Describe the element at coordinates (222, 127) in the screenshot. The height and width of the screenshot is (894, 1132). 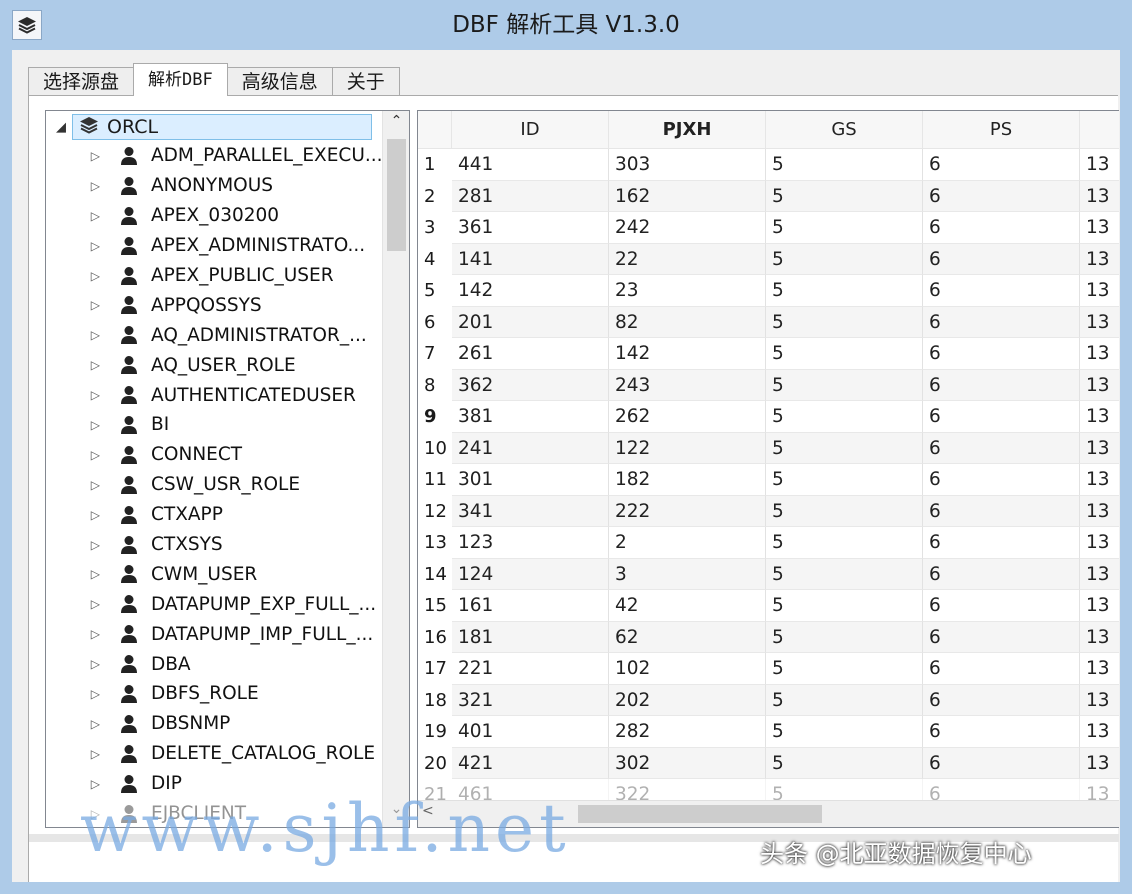
I see `tree-root-selection: ORCL` at that location.